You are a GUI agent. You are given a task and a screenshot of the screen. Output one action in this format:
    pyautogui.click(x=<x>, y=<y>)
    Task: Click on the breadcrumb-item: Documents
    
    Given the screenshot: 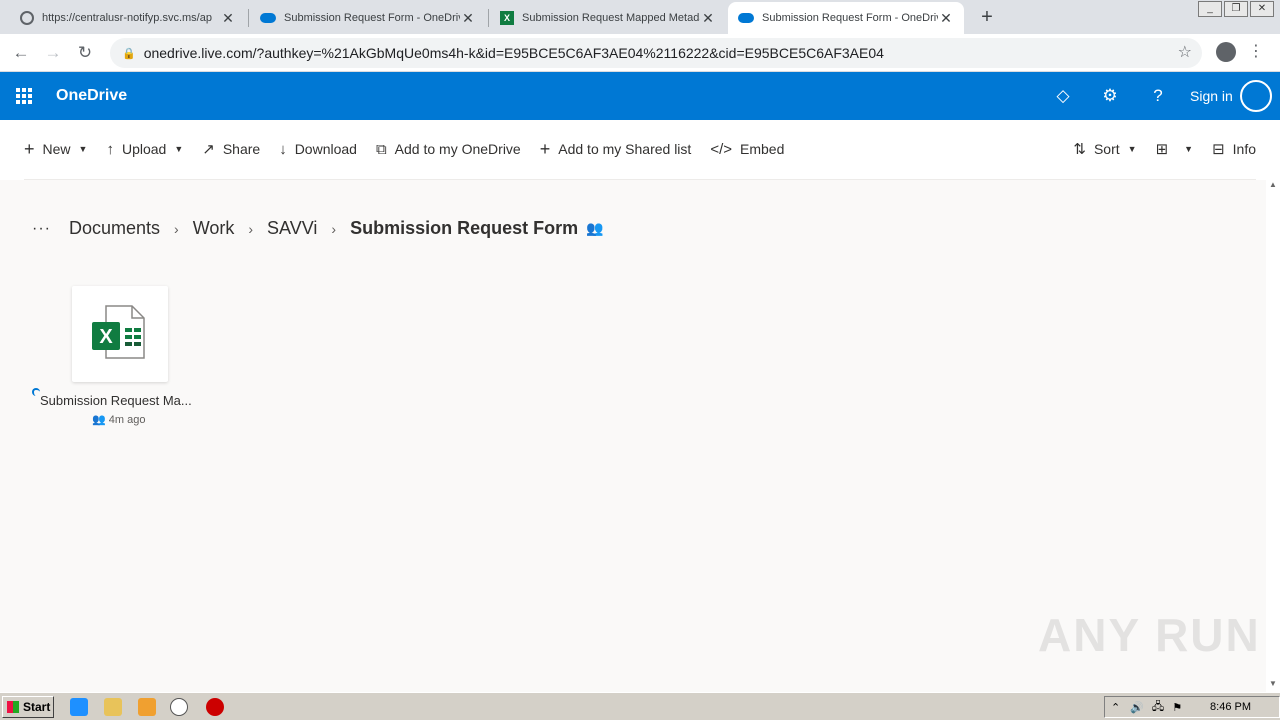 What is the action you would take?
    pyautogui.click(x=114, y=228)
    